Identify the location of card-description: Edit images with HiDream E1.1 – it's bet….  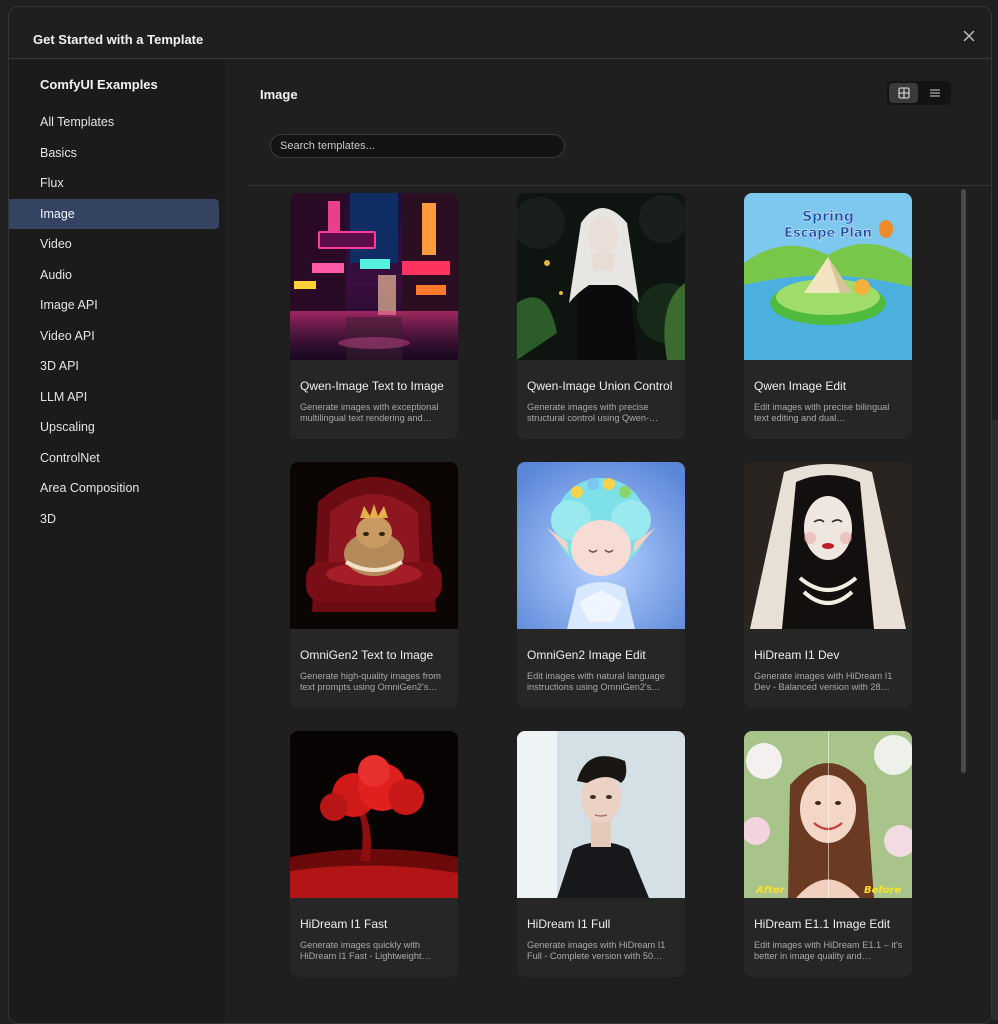
(828, 950).